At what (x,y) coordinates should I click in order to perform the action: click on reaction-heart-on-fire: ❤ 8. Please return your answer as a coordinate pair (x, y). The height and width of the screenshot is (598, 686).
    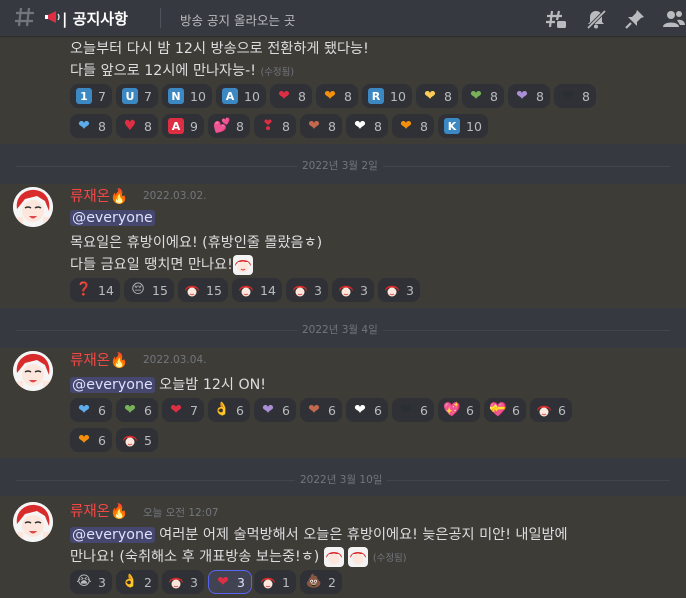
    Looking at the image, I should click on (413, 126).